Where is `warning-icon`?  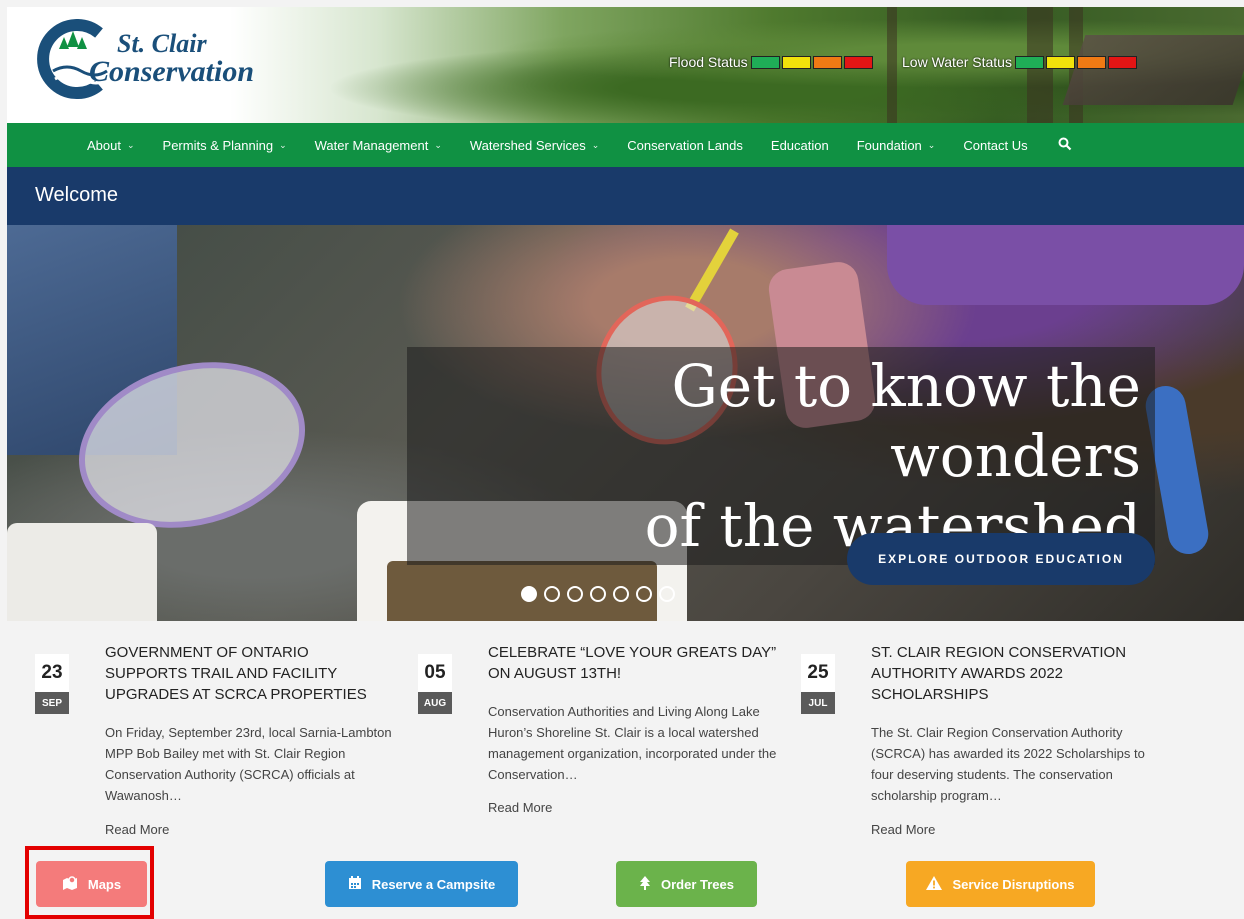
warning-icon is located at coordinates (934, 884).